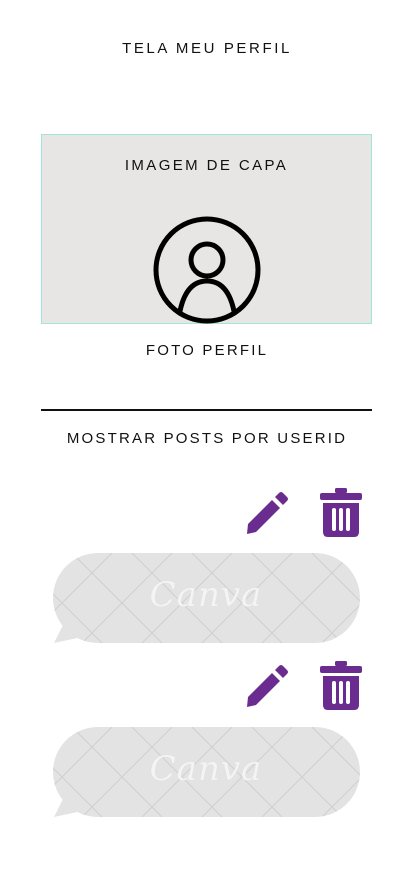  Describe the element at coordinates (206, 769) in the screenshot. I see `post-2-watermark: Canva` at that location.